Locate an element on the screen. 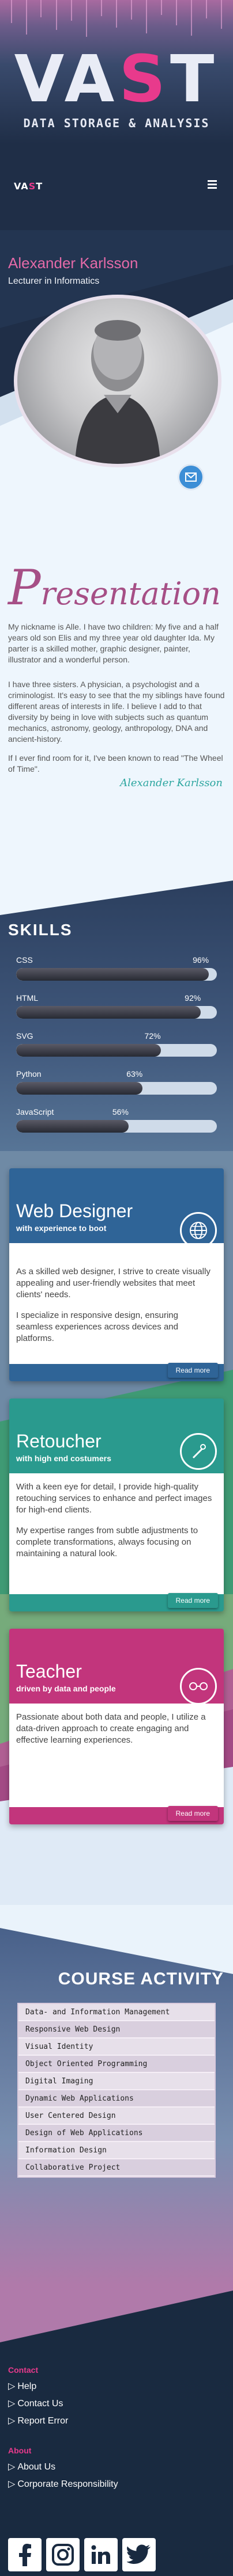 The height and width of the screenshot is (2576, 233). skill-label: CSS is located at coordinates (24, 960).